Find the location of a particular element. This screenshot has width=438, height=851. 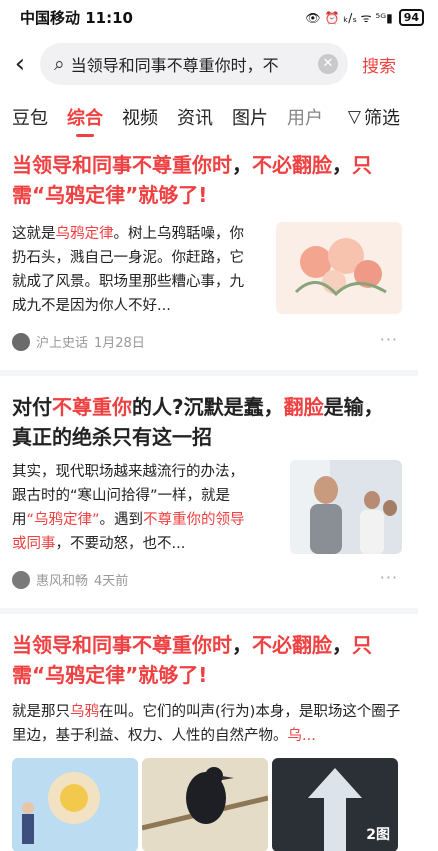

search-bar: ‹ ⌕ ✕ 搜索 is located at coordinates (219, 64).